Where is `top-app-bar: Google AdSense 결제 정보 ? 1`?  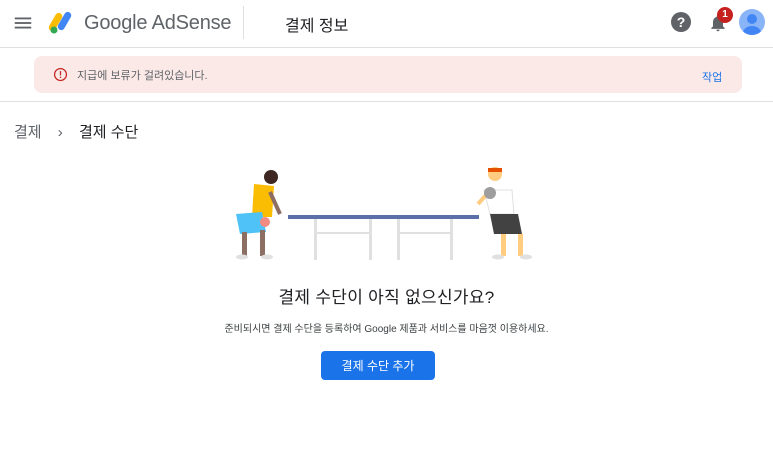 top-app-bar: Google AdSense 결제 정보 ? 1 is located at coordinates (386, 24).